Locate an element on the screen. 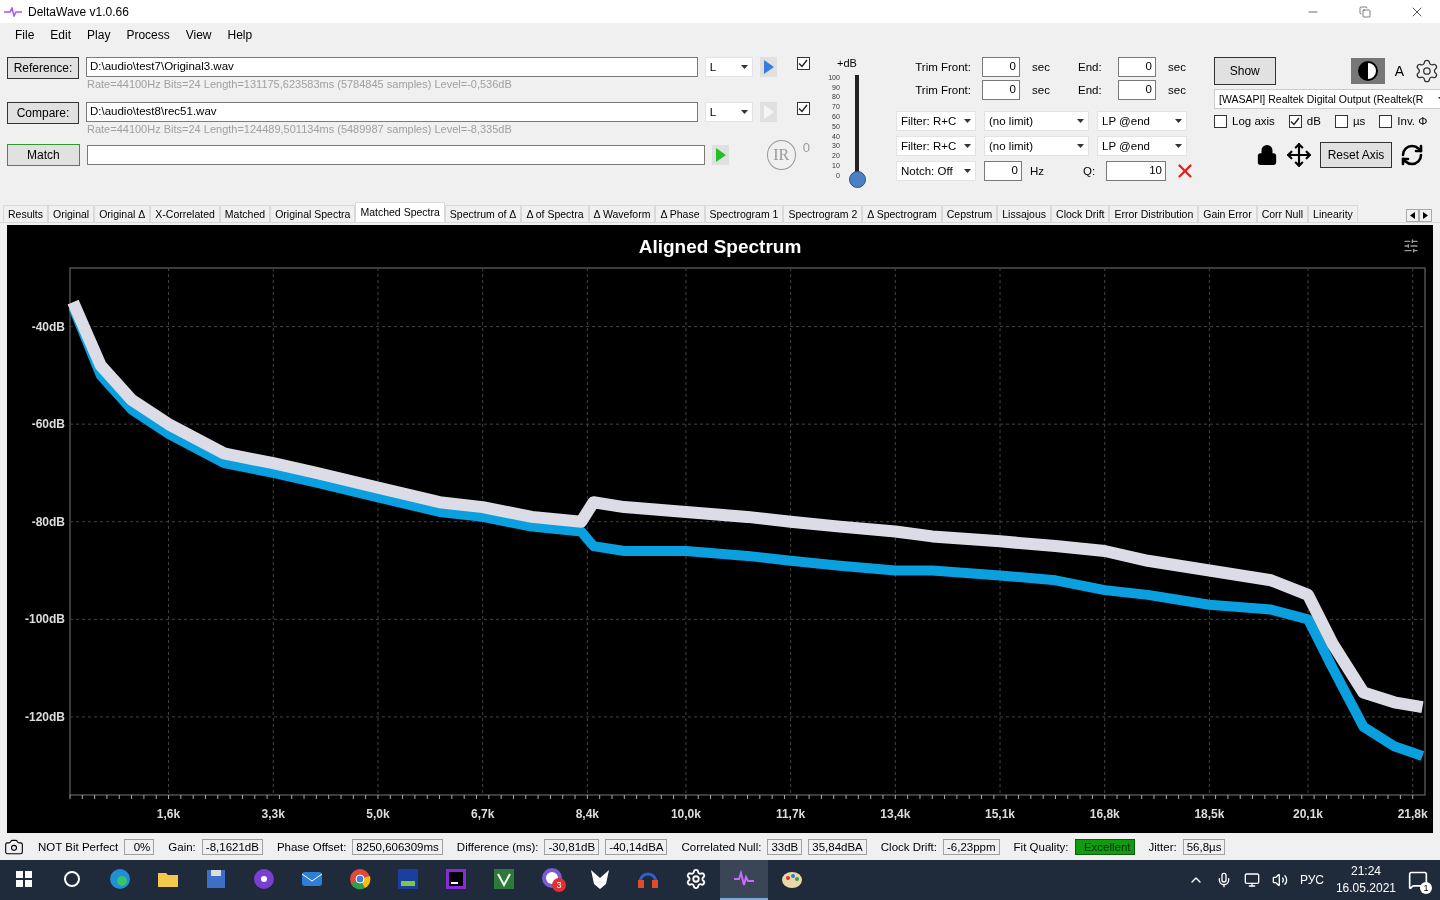 This screenshot has width=1440, height=900. tab: Linearity is located at coordinates (1333, 214).